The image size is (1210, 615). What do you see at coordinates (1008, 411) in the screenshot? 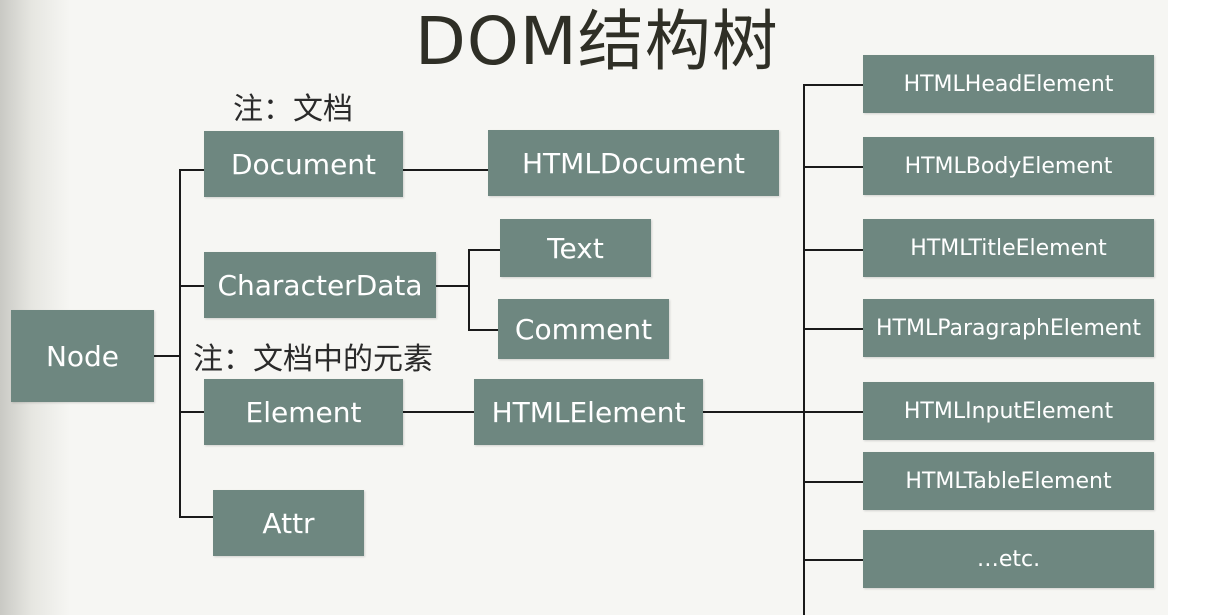
I see `htmlinputelement-box: HTMLInputElement` at bounding box center [1008, 411].